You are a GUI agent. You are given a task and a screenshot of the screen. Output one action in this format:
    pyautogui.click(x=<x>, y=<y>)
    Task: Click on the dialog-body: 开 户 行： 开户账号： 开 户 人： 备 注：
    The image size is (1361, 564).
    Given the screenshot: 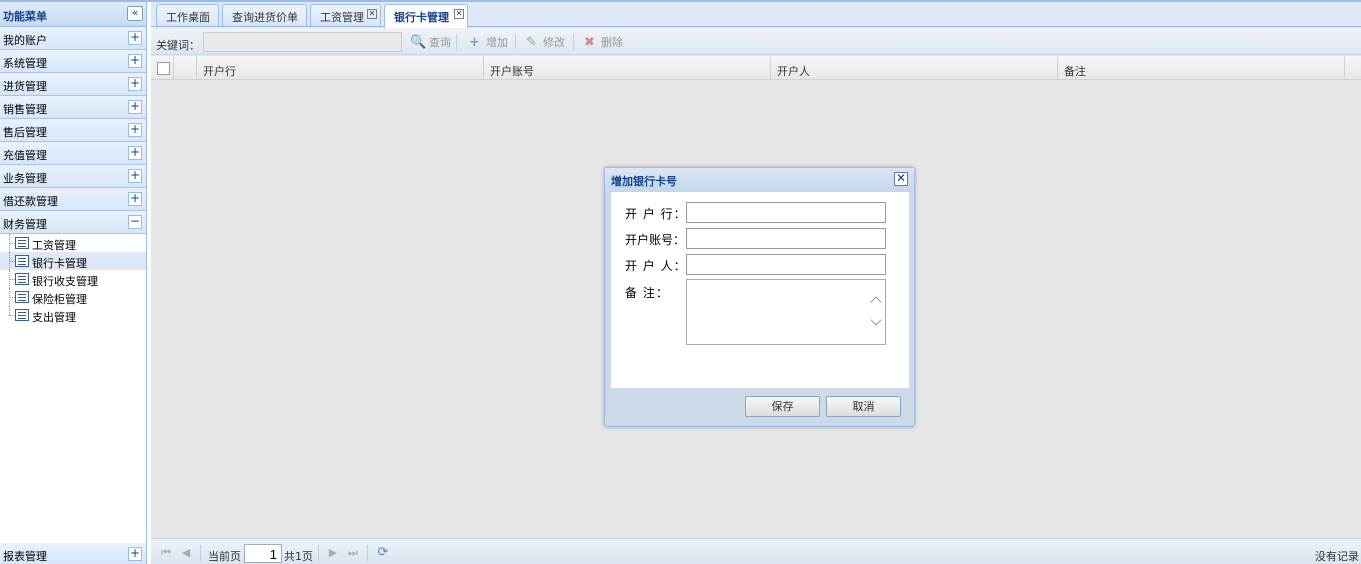 What is the action you would take?
    pyautogui.click(x=760, y=290)
    